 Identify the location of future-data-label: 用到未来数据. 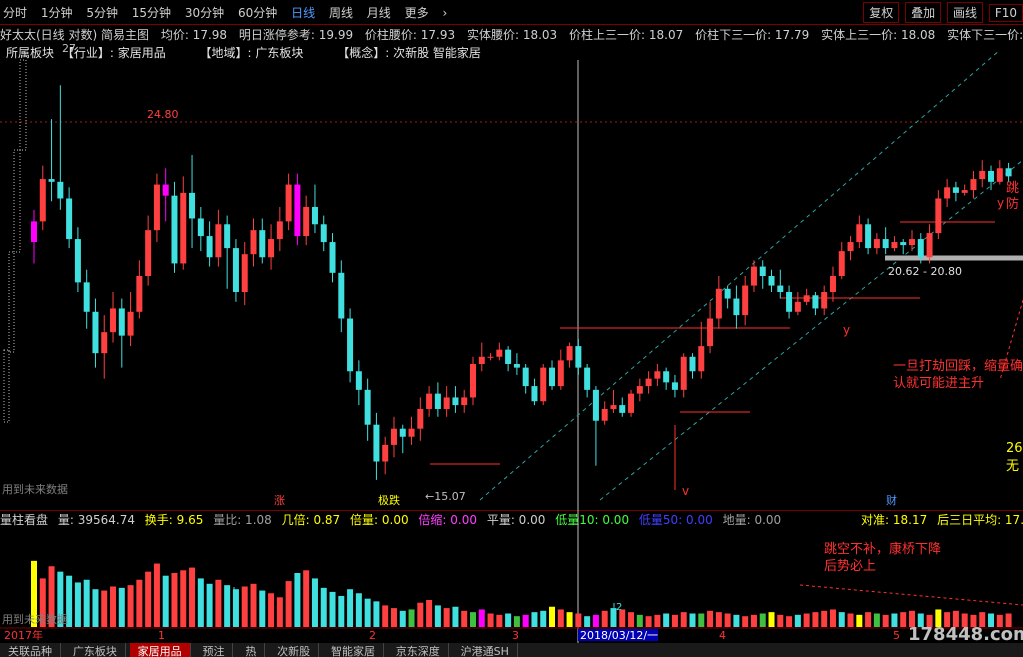
(35, 489).